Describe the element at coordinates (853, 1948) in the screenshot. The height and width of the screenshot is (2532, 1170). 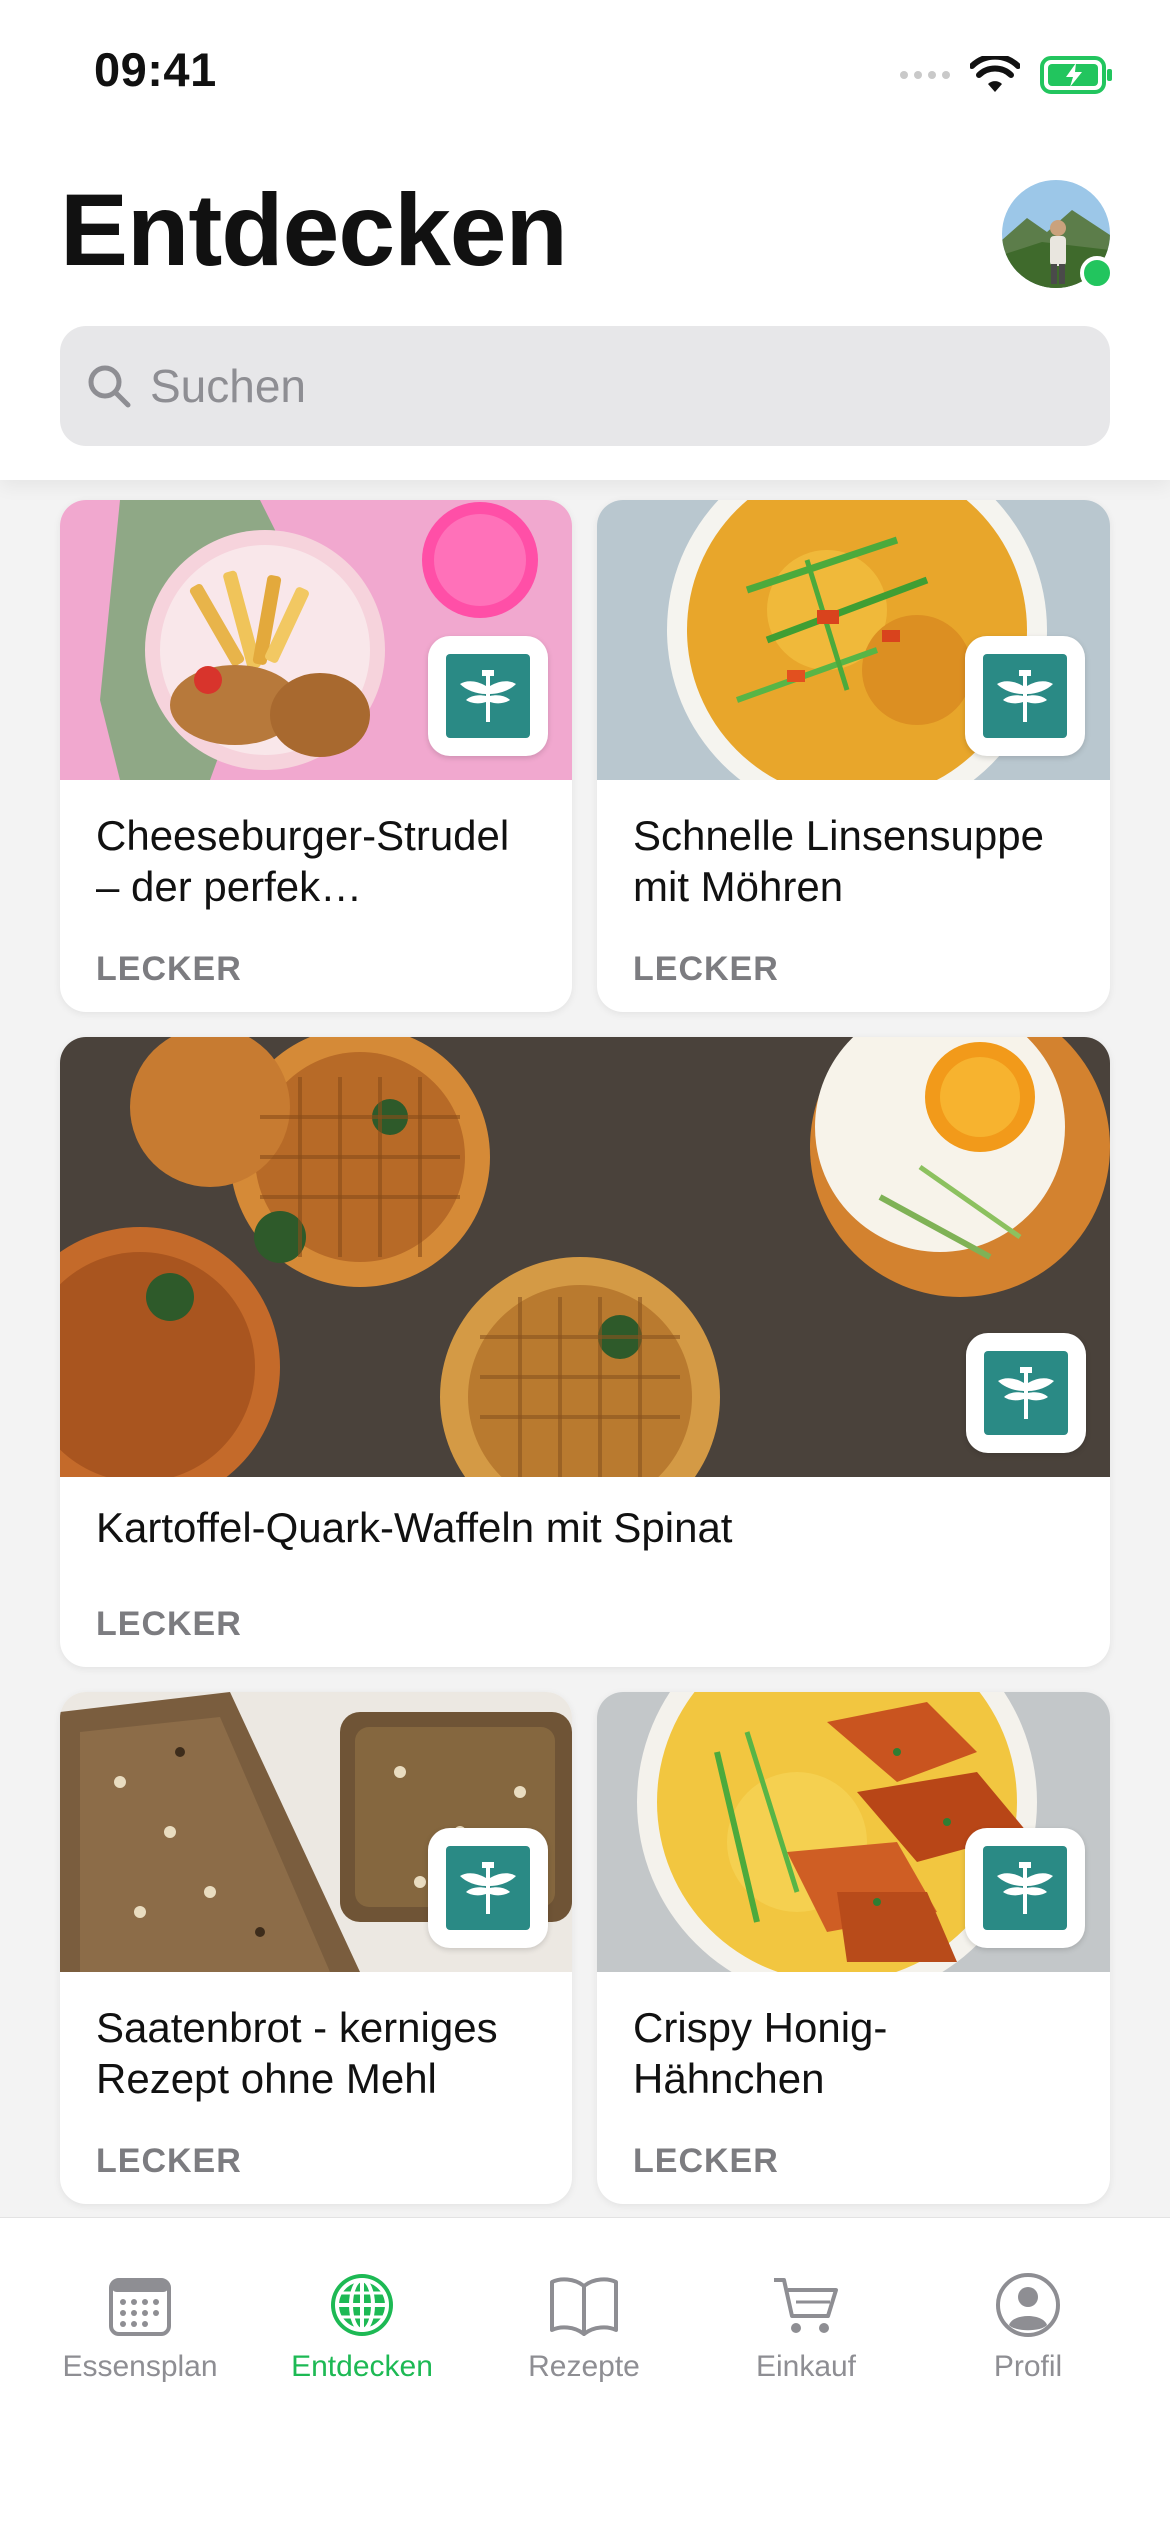
I see `recipe-card: Crispy Honig-Hähnchen LECKER` at that location.